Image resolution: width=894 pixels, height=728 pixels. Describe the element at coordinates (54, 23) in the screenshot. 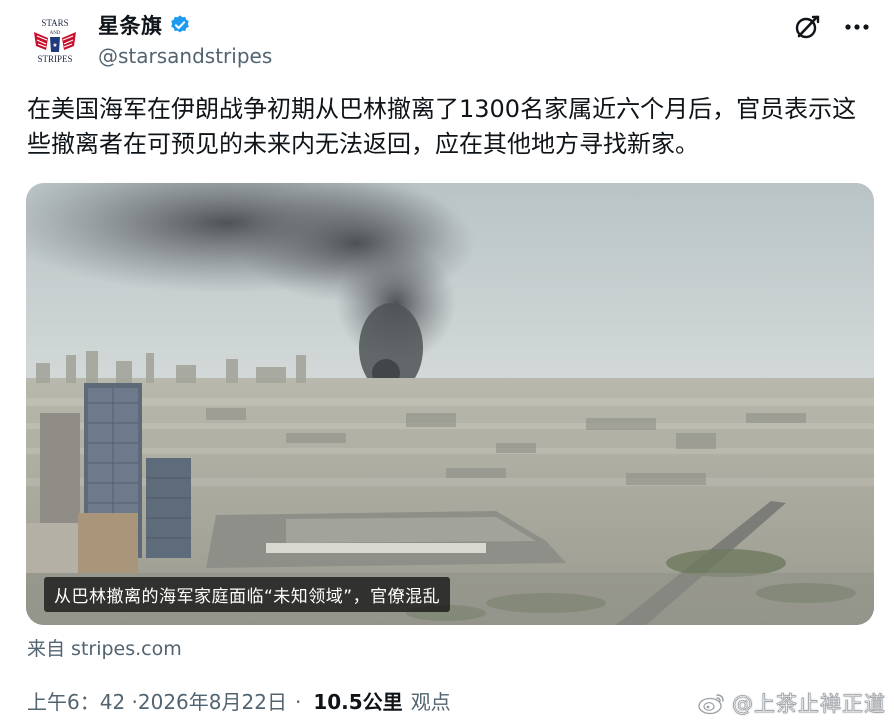

I see `avatar-text-1: STARS` at that location.